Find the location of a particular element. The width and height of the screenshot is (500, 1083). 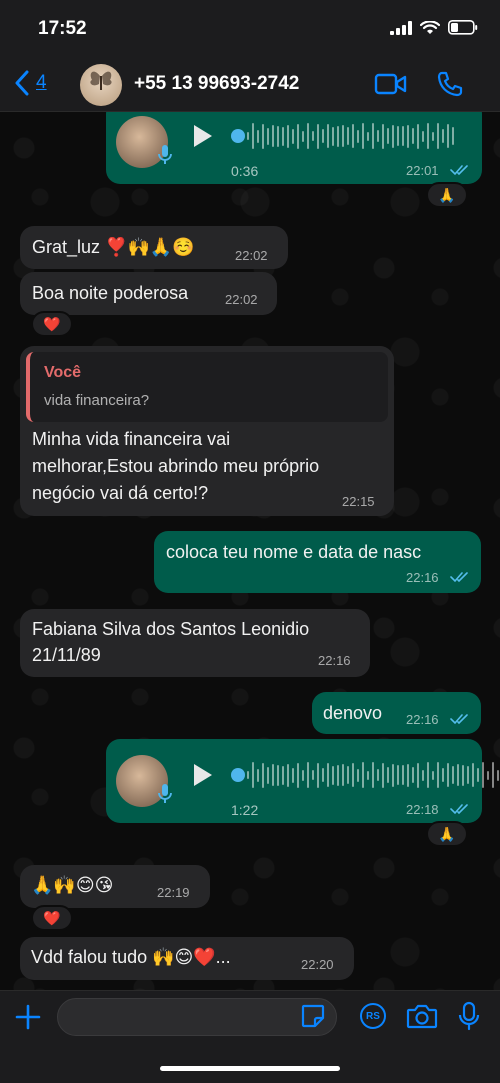

voice-message: 1:22 22:18 is located at coordinates (302, 781).